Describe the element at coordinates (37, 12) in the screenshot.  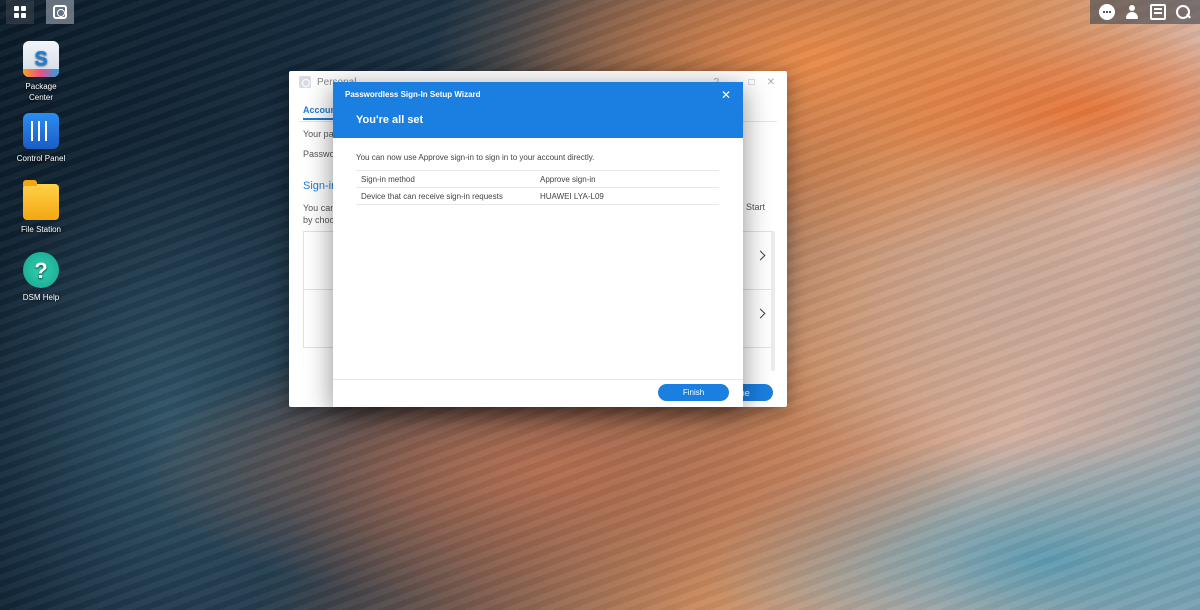
I see `taskbar` at that location.